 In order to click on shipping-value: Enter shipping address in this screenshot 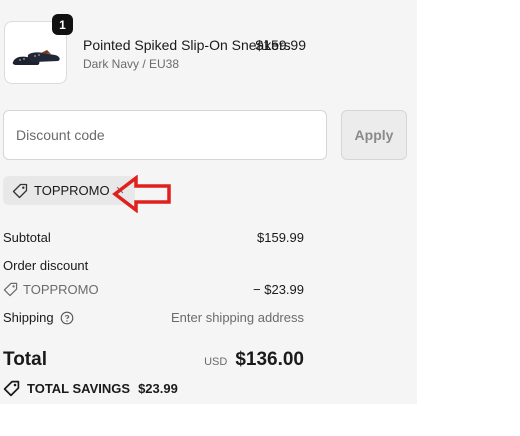, I will do `click(237, 317)`.